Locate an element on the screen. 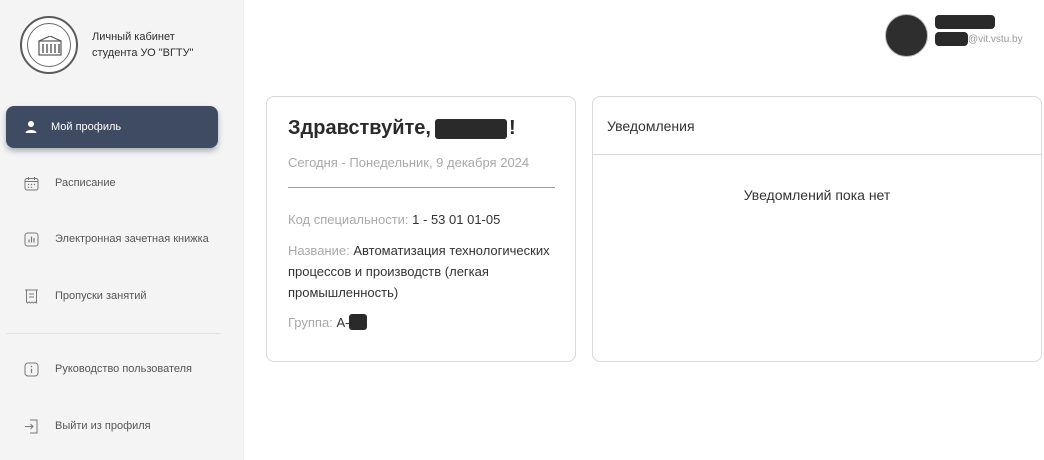  notifications-empty-text: Уведомлений пока нет is located at coordinates (817, 195).